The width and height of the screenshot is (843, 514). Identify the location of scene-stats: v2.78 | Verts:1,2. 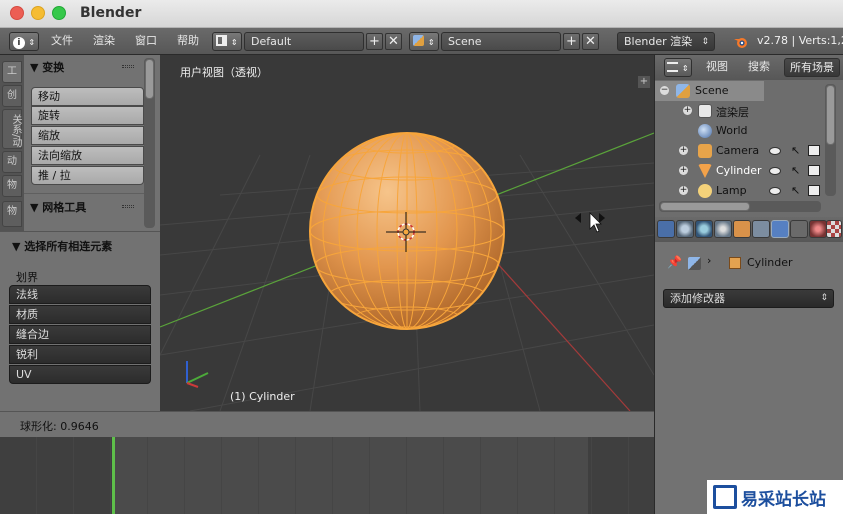
(800, 40).